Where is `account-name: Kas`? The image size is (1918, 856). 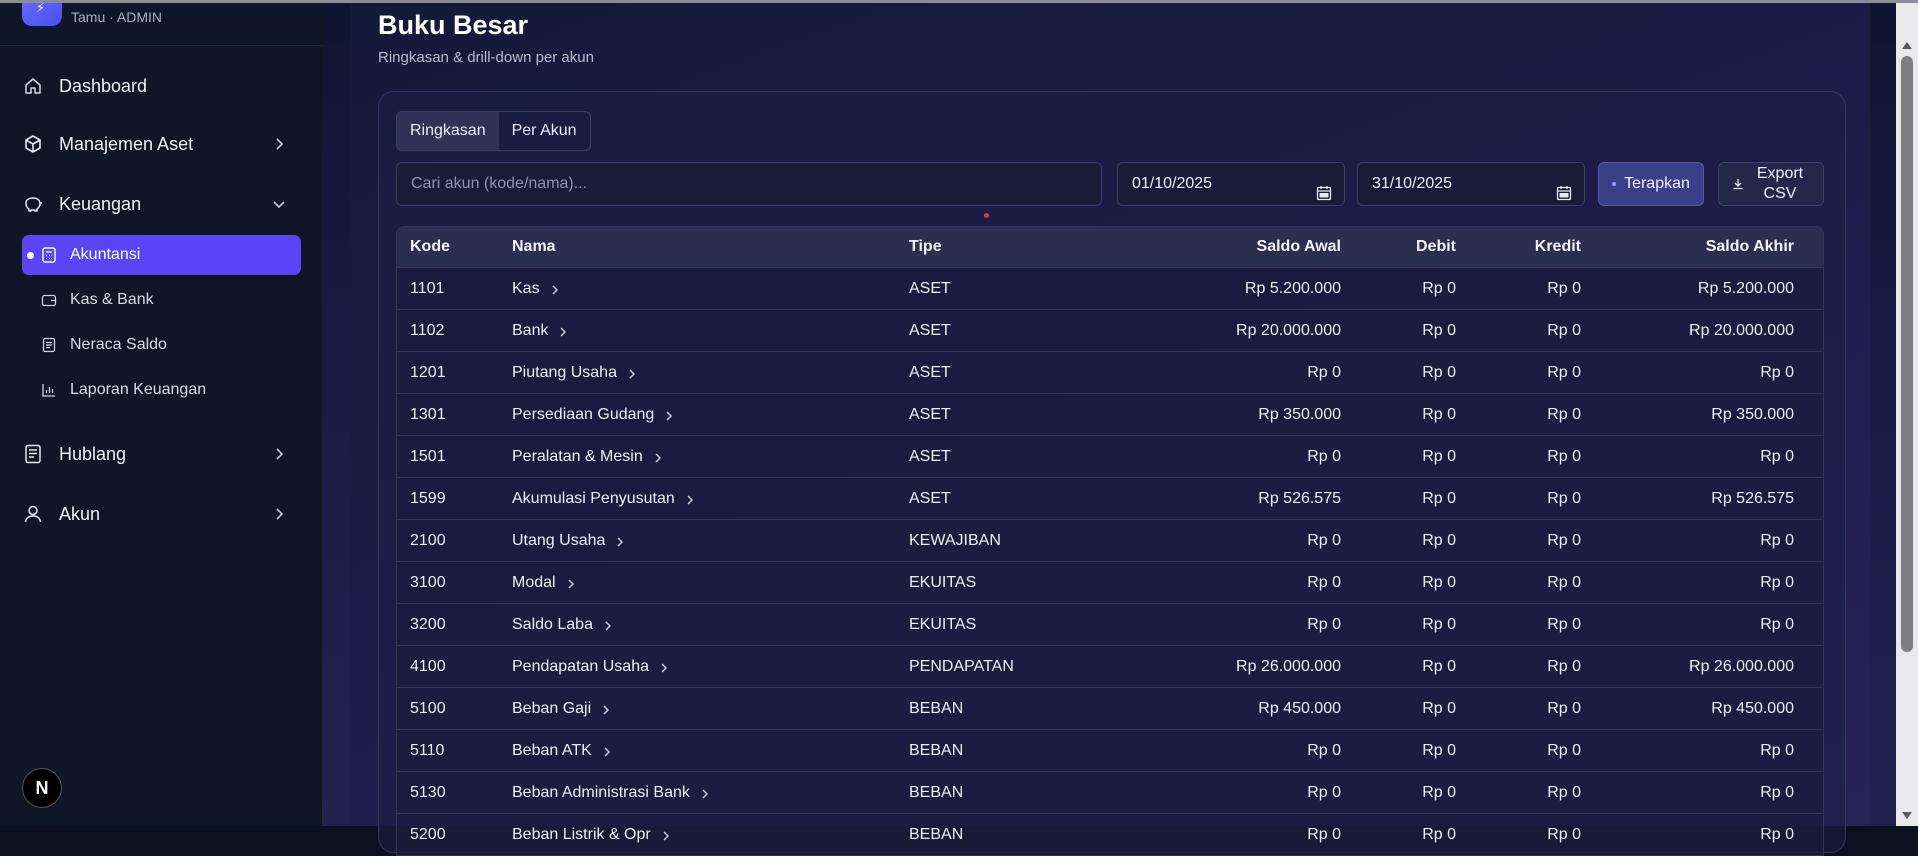 account-name: Kas is located at coordinates (526, 289).